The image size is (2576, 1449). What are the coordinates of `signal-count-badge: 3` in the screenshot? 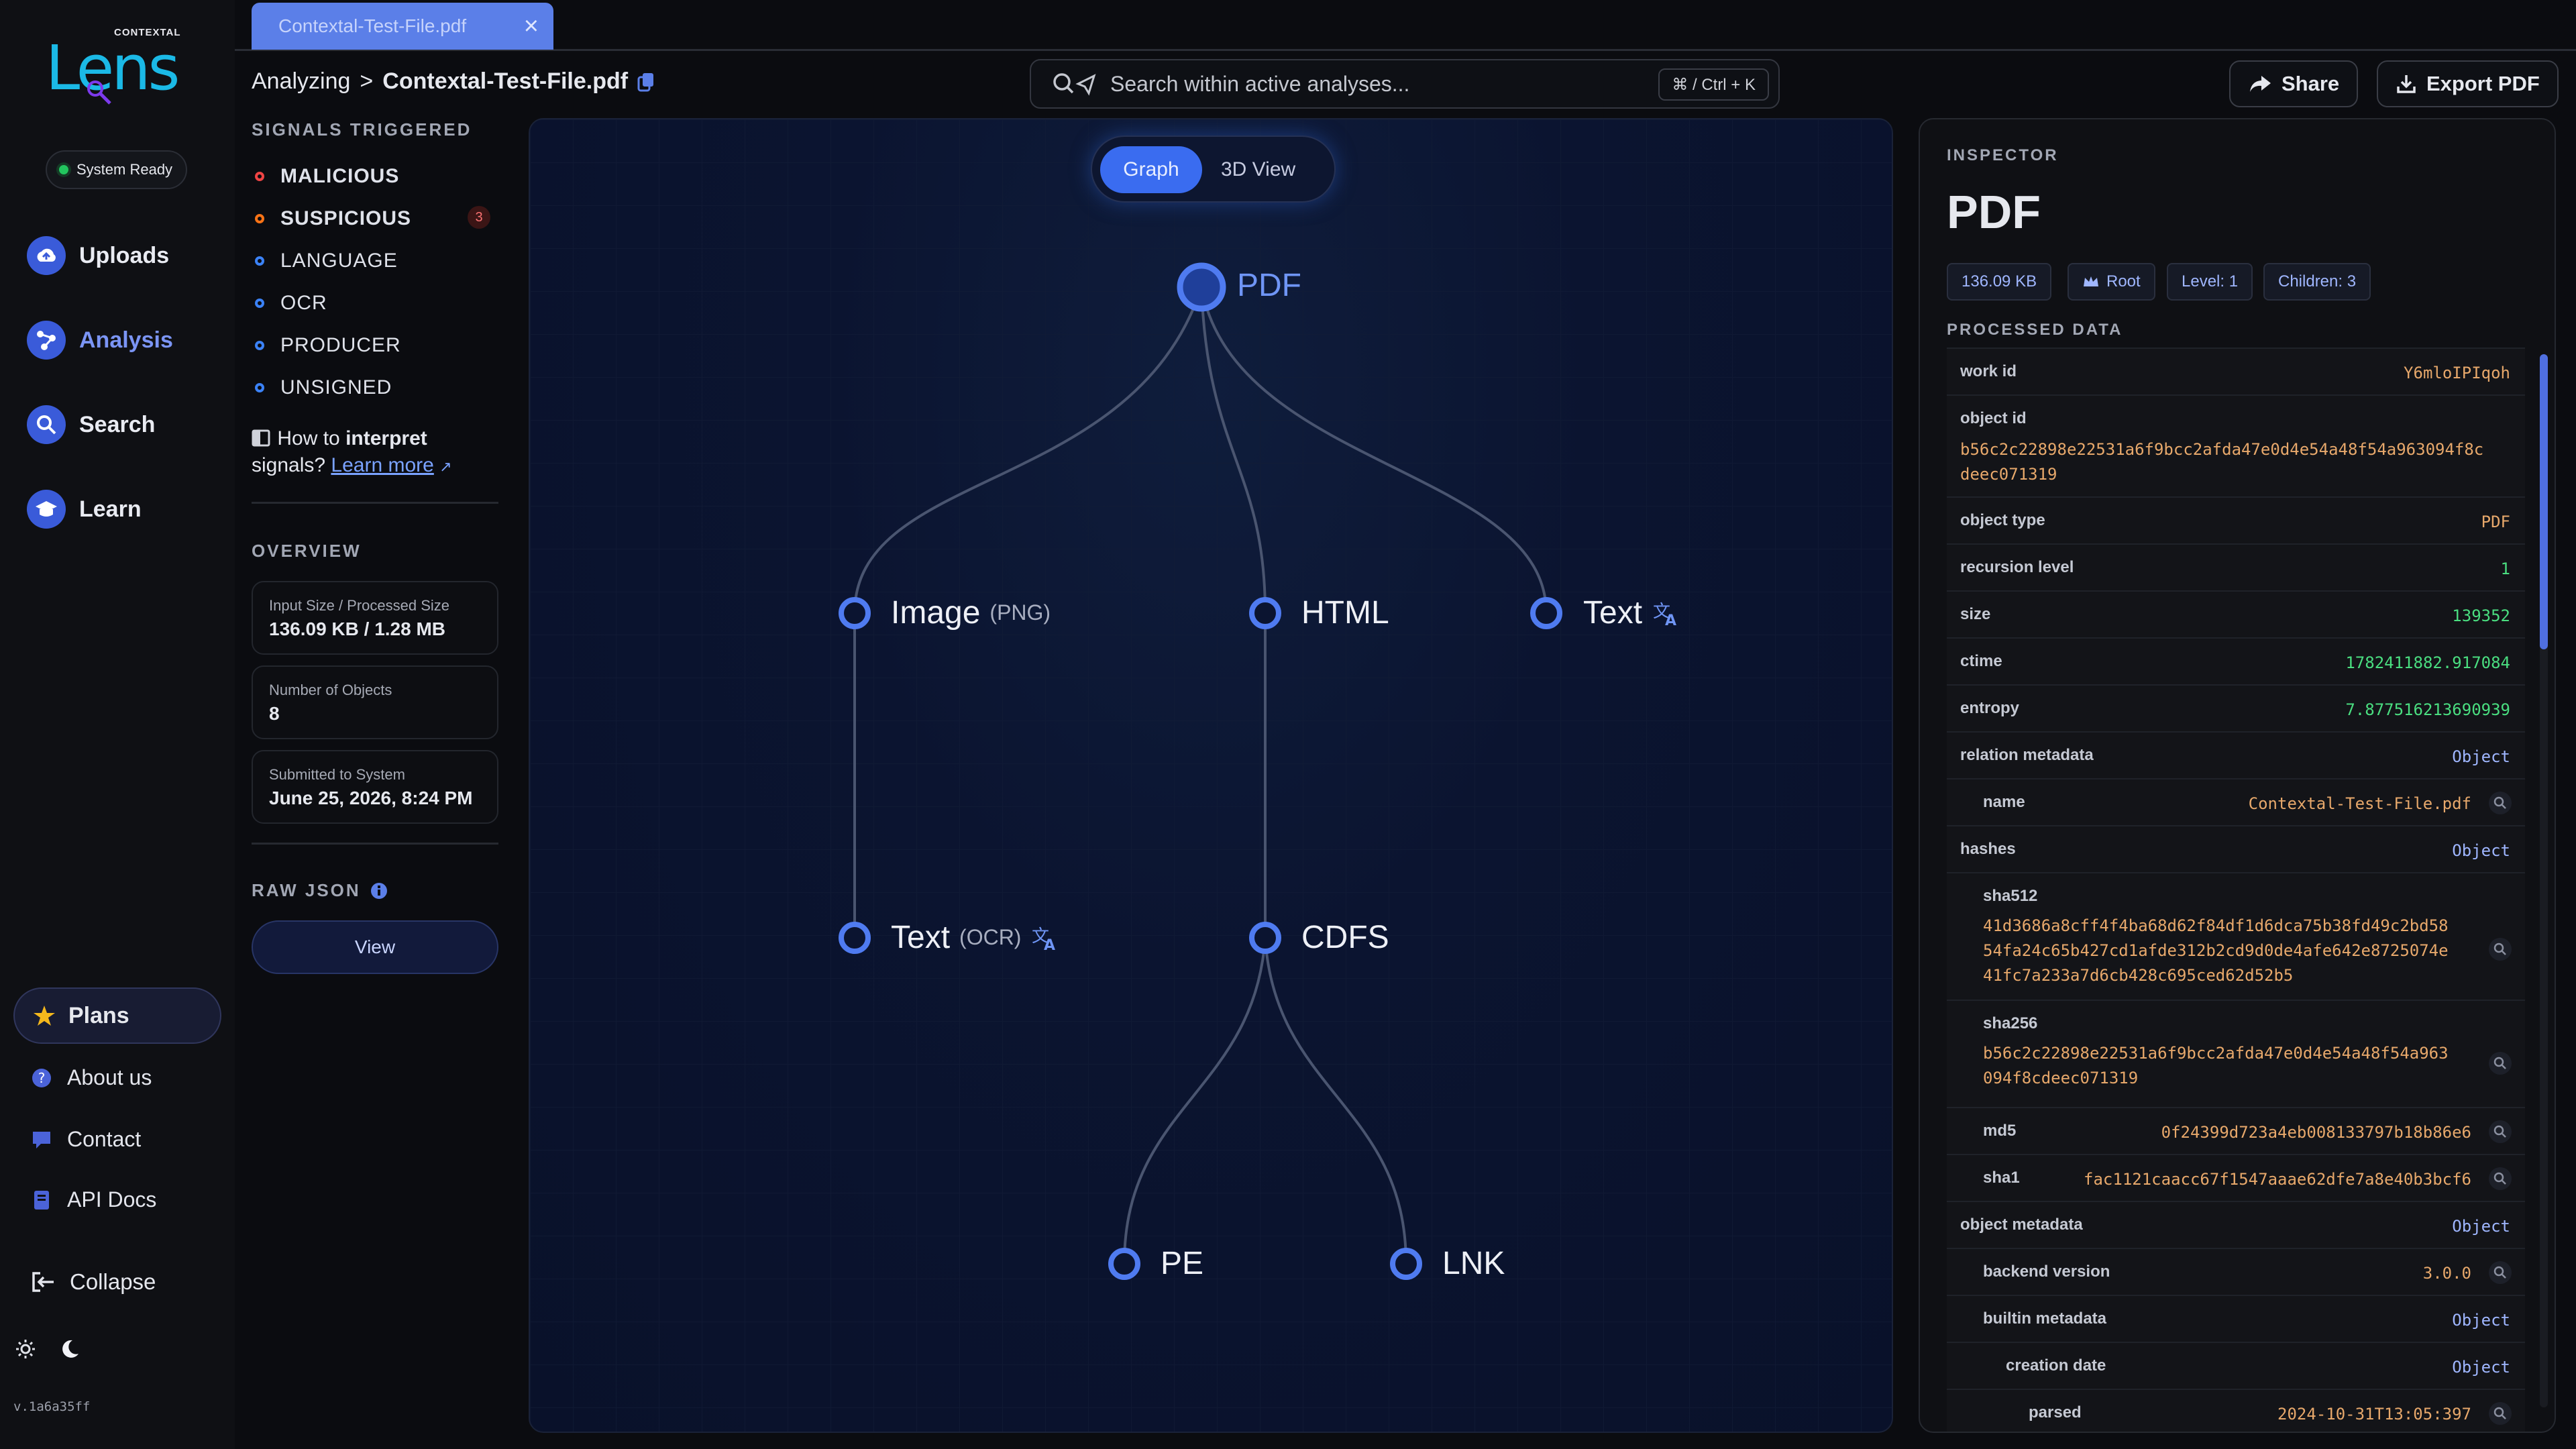 It's located at (479, 217).